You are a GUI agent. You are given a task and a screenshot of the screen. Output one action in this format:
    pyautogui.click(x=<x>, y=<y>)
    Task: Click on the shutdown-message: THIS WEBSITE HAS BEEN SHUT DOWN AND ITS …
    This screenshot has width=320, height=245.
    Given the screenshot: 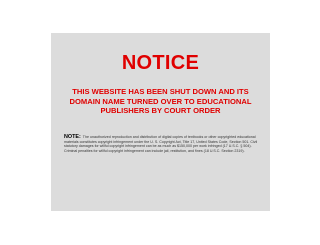 What is the action you would take?
    pyautogui.click(x=160, y=101)
    